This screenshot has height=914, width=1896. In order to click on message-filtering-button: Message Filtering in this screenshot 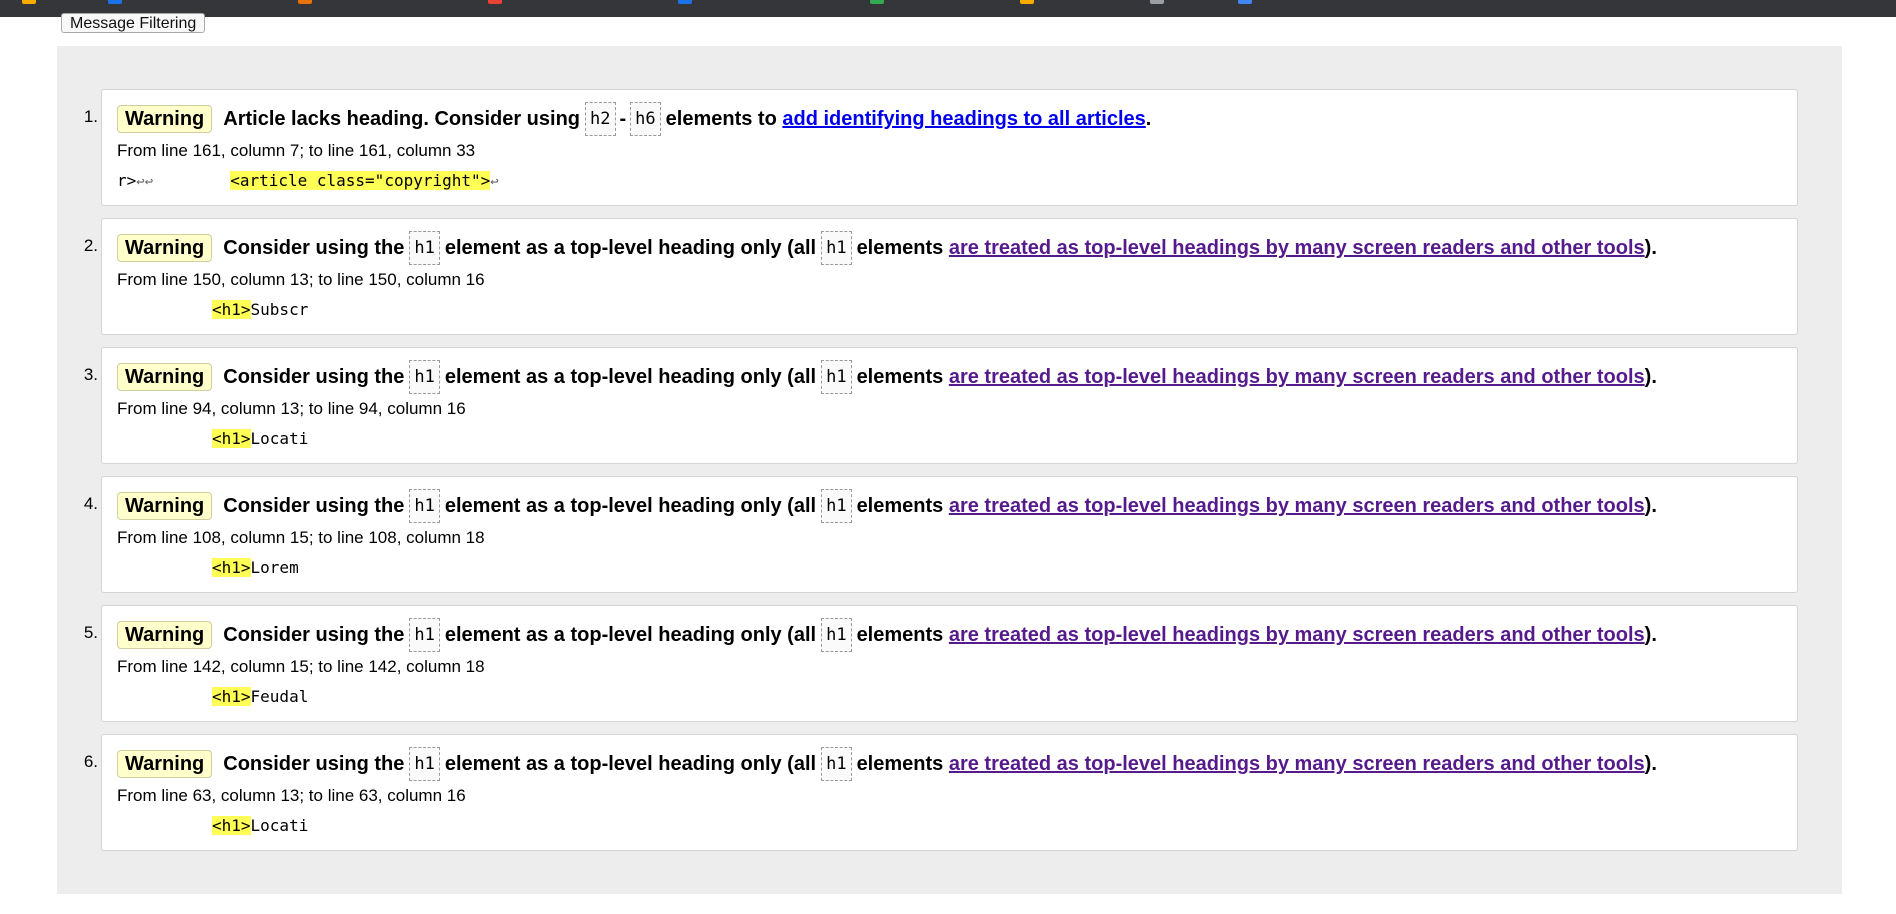, I will do `click(133, 23)`.